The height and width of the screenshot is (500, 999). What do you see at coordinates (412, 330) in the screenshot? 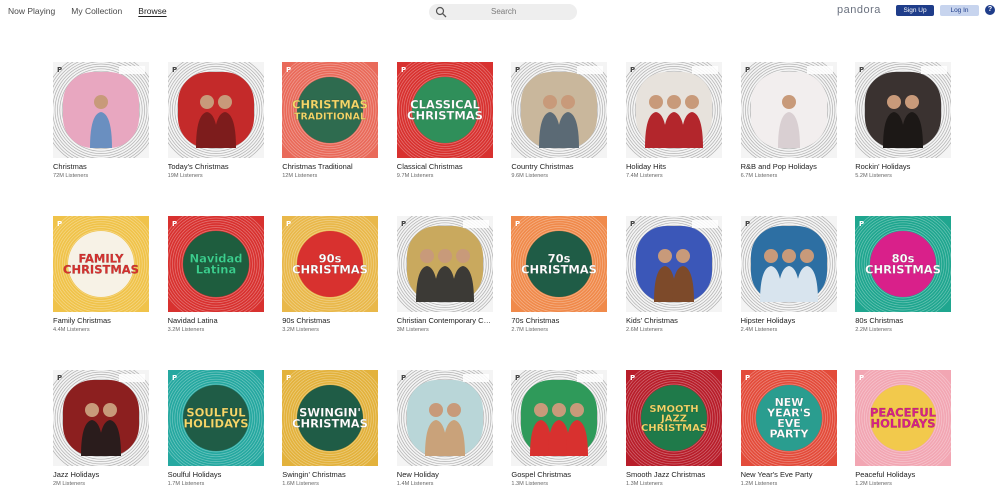
I see `station-listeners: 3M Listeners` at bounding box center [412, 330].